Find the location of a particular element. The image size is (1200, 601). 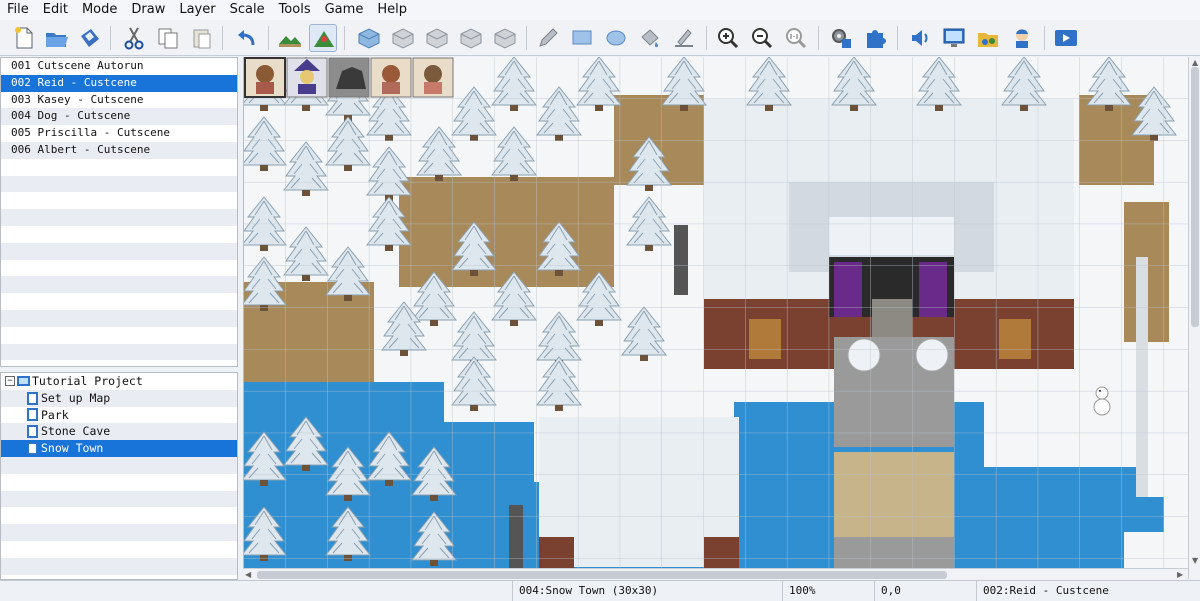

undo-icon is located at coordinates (246, 38).